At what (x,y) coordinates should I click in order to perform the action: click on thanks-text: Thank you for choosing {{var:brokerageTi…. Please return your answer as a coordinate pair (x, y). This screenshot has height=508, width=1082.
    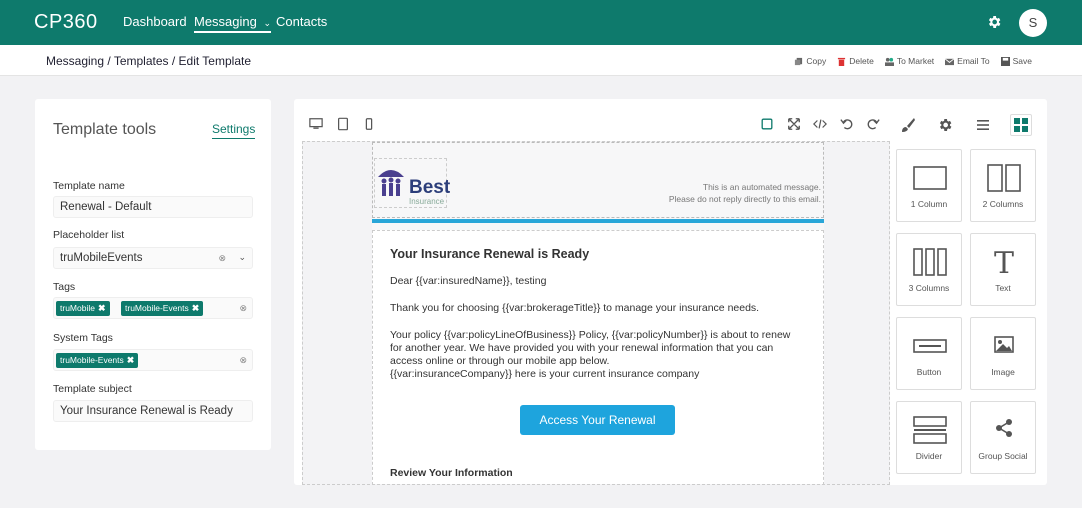
    Looking at the image, I should click on (575, 308).